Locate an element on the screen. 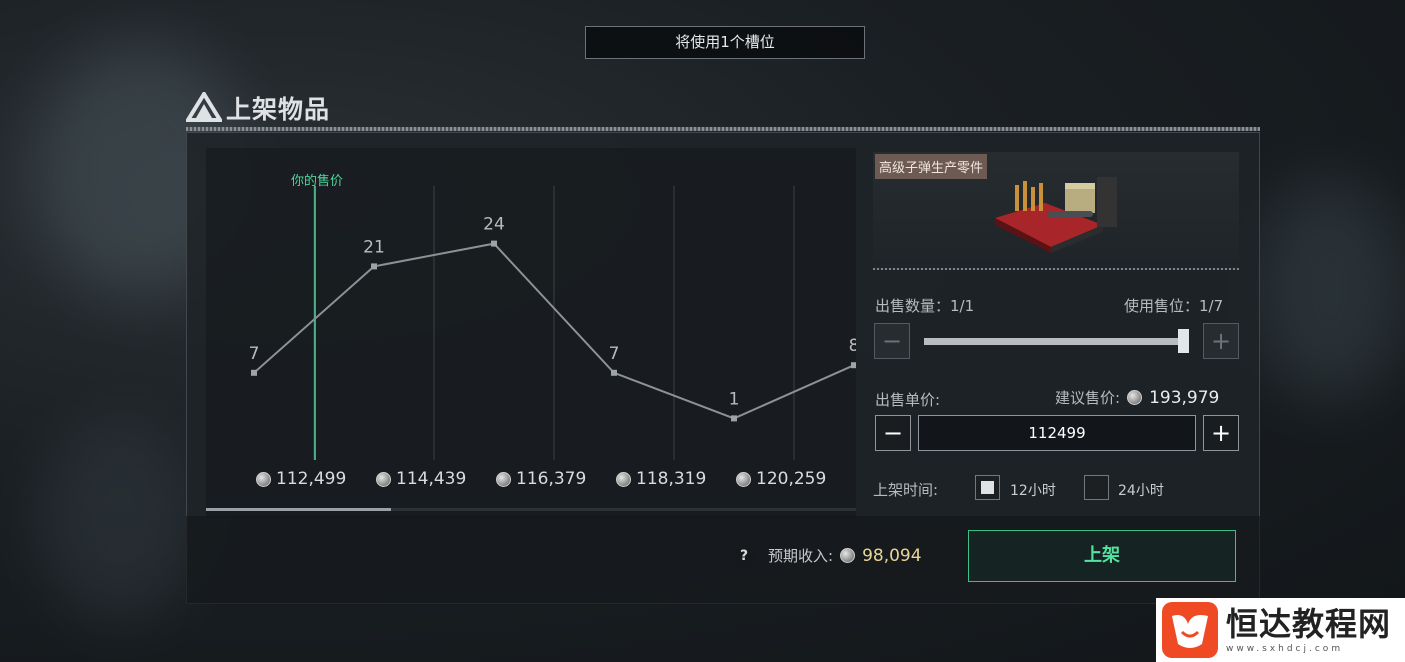 This screenshot has height=662, width=1405. watermark-text-block: 恒达教程网 www.sxhdcj.com is located at coordinates (1308, 630).